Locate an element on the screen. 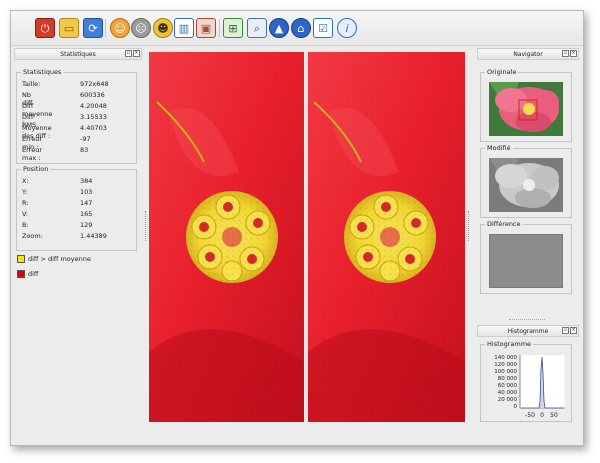  y-tick-label: 40 000 is located at coordinates (508, 393).